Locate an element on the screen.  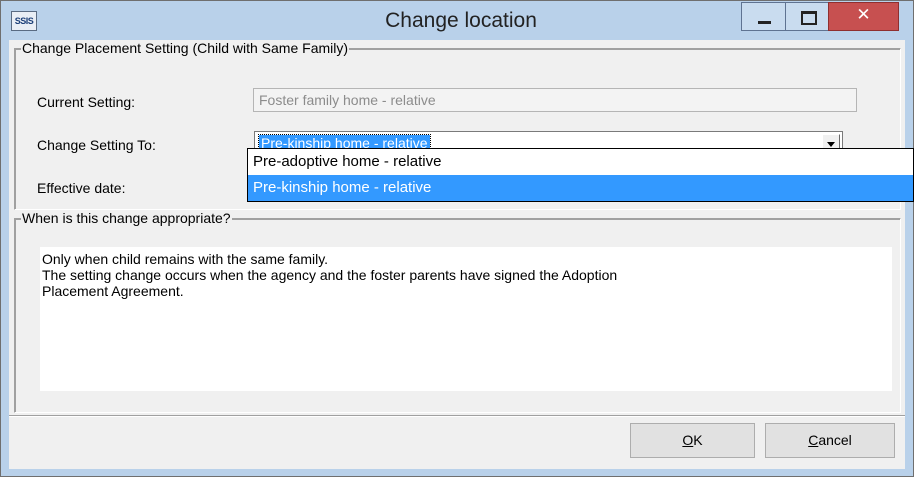
dropdown-arrow-icon is located at coordinates (831, 144).